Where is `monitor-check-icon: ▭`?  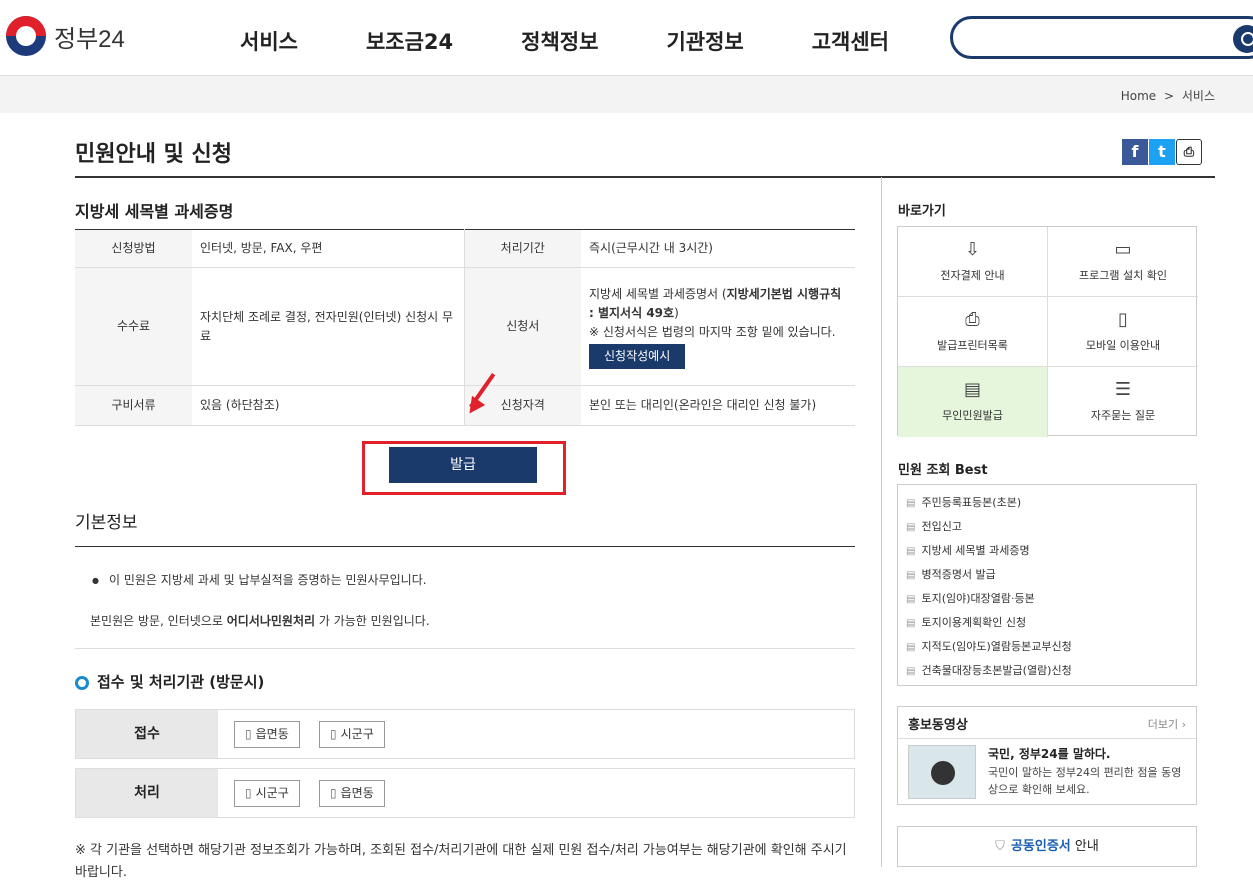 monitor-check-icon: ▭ is located at coordinates (1123, 249).